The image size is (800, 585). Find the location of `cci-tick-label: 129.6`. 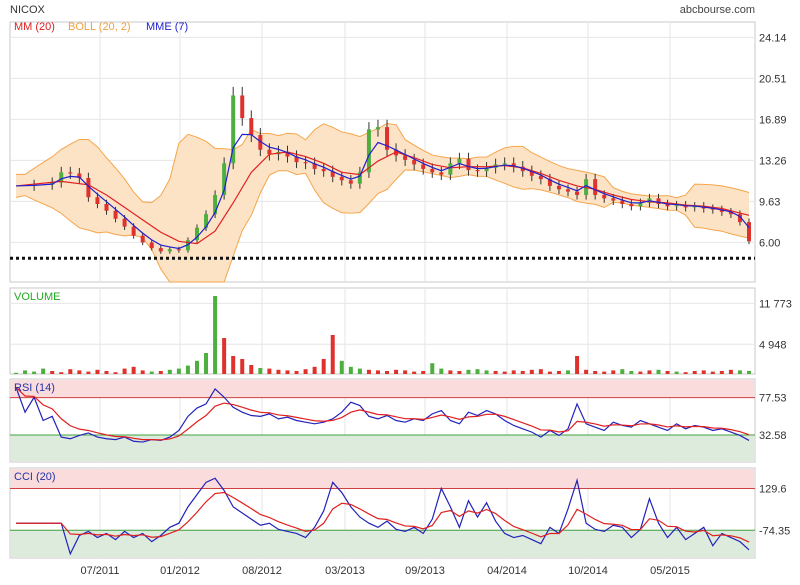

cci-tick-label: 129.6 is located at coordinates (773, 490).